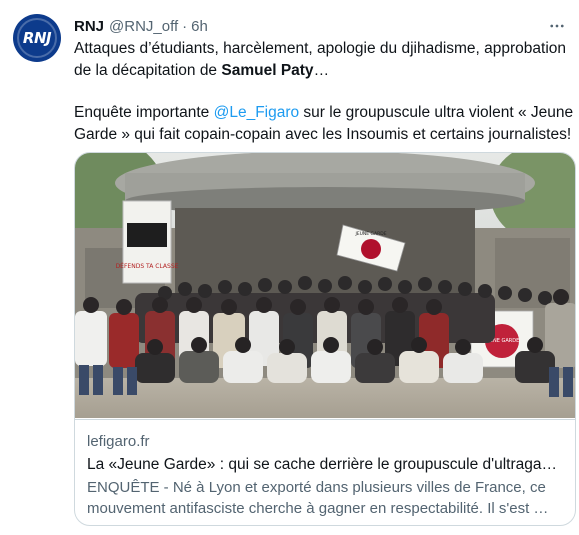 This screenshot has width=579, height=535. What do you see at coordinates (267, 70) in the screenshot?
I see `bold-name: Samuel Paty` at bounding box center [267, 70].